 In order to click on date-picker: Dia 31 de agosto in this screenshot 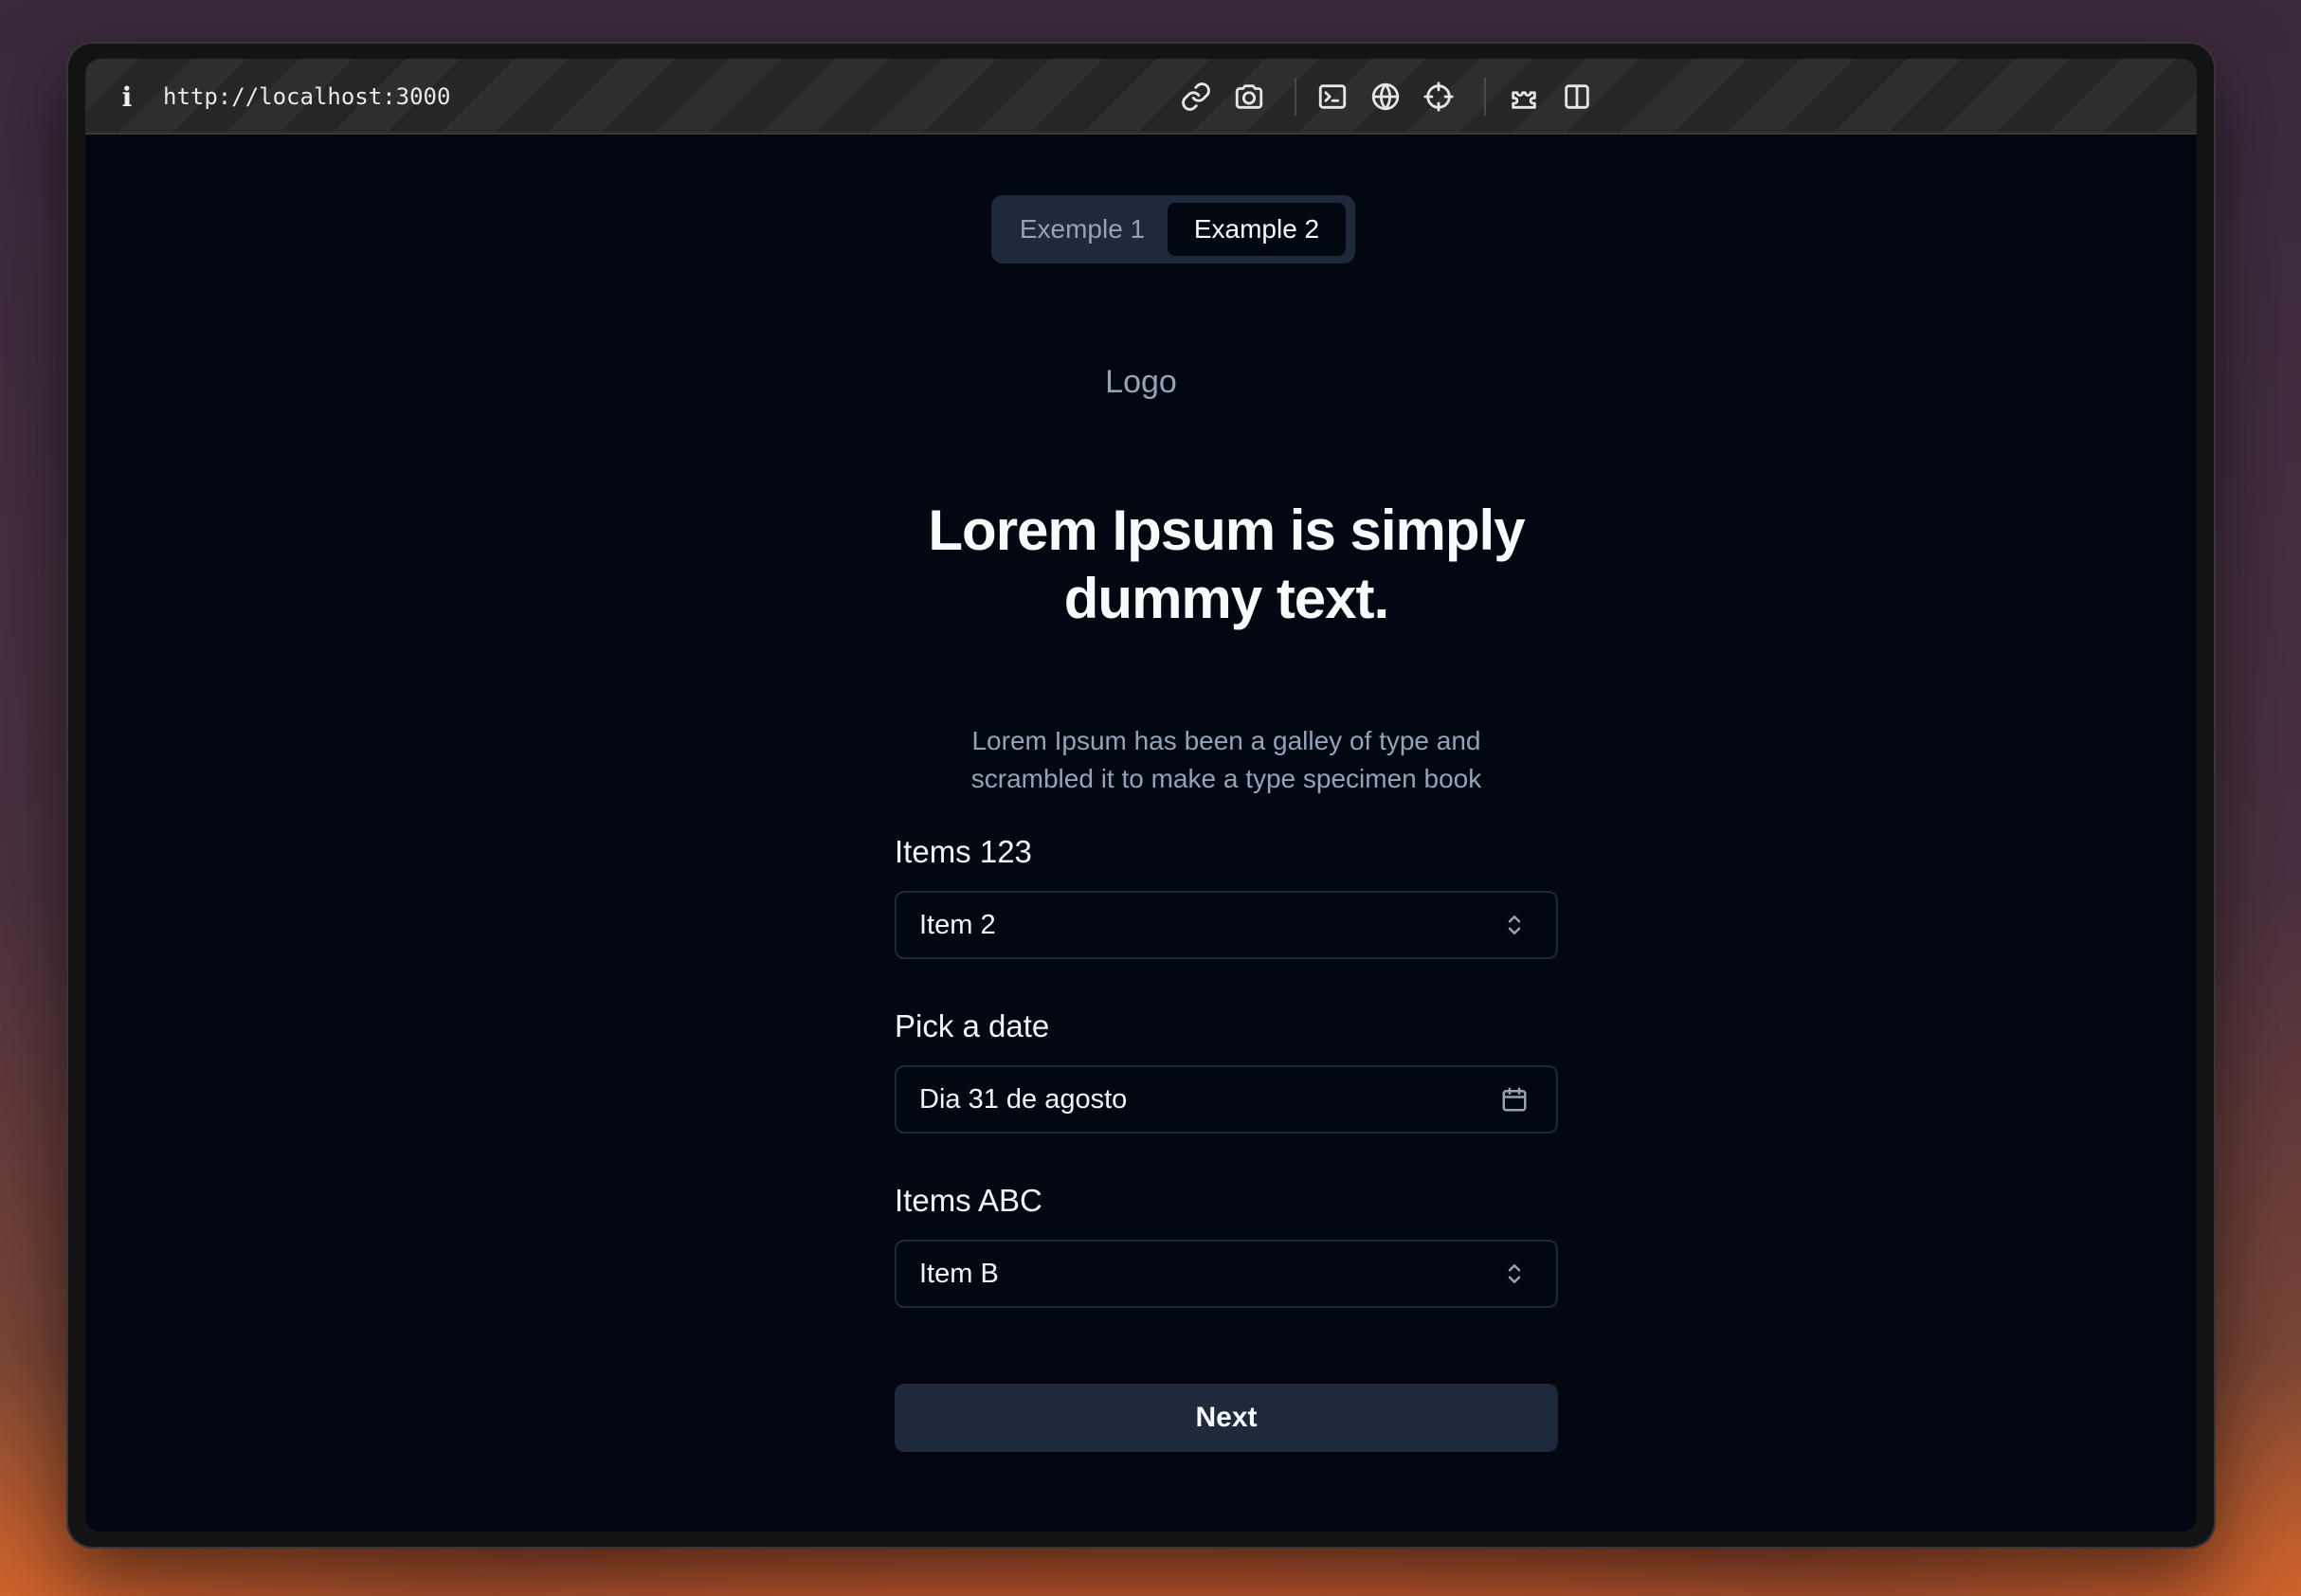, I will do `click(1226, 1099)`.